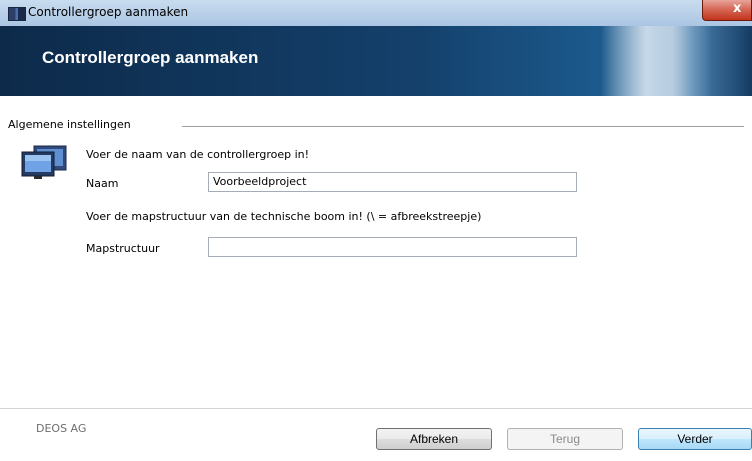 Image resolution: width=752 pixels, height=461 pixels. I want to click on app-icon, so click(17, 14).